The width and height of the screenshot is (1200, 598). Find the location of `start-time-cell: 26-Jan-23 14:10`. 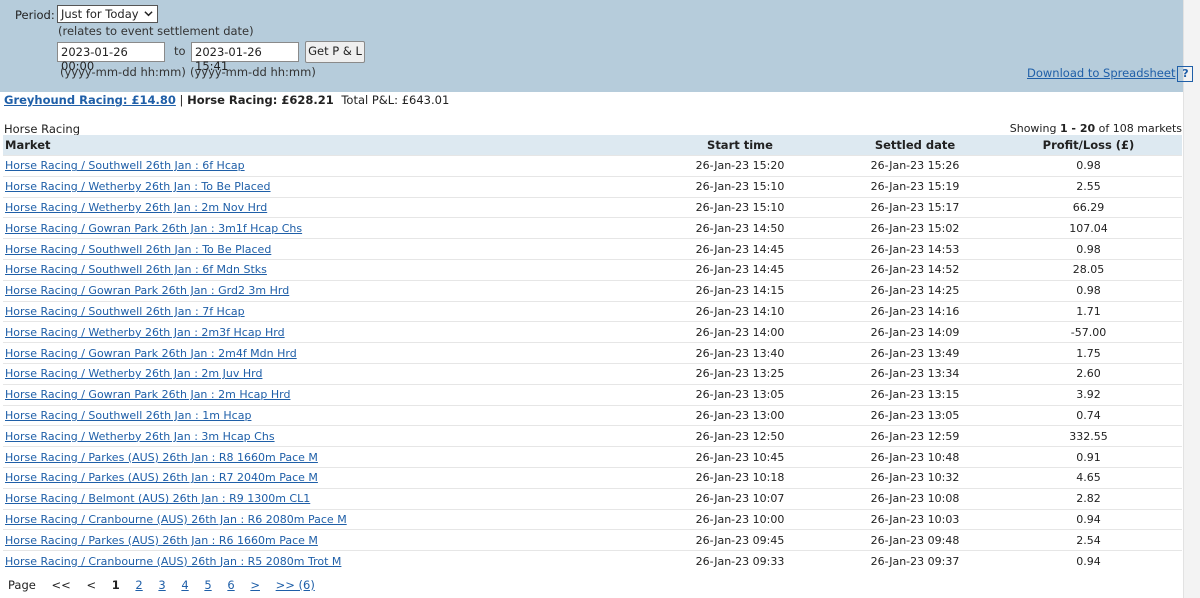

start-time-cell: 26-Jan-23 14:10 is located at coordinates (740, 311).